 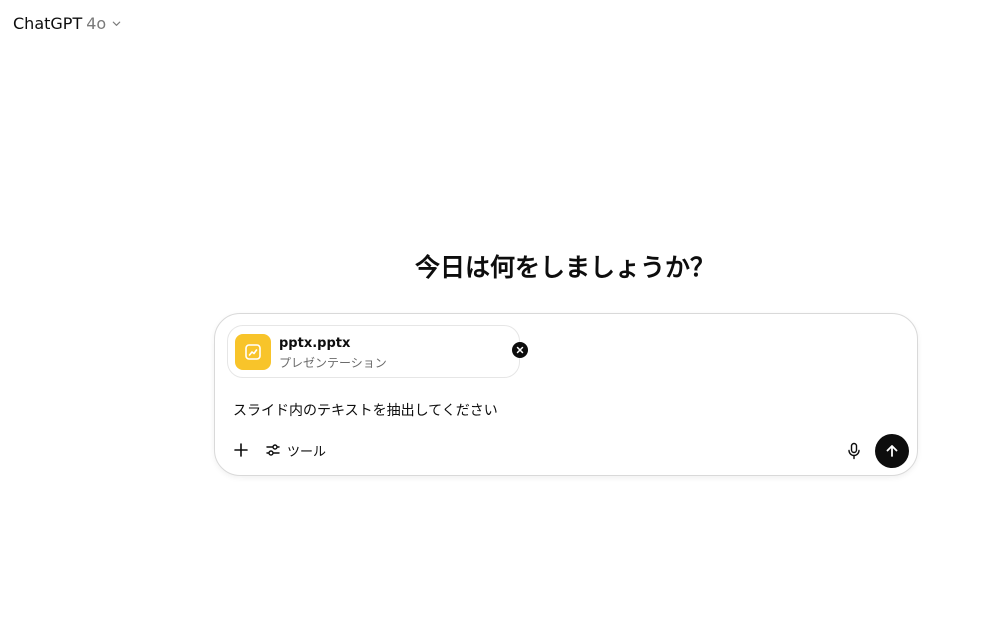 What do you see at coordinates (48, 23) in the screenshot?
I see `model-name: ChatGPT` at bounding box center [48, 23].